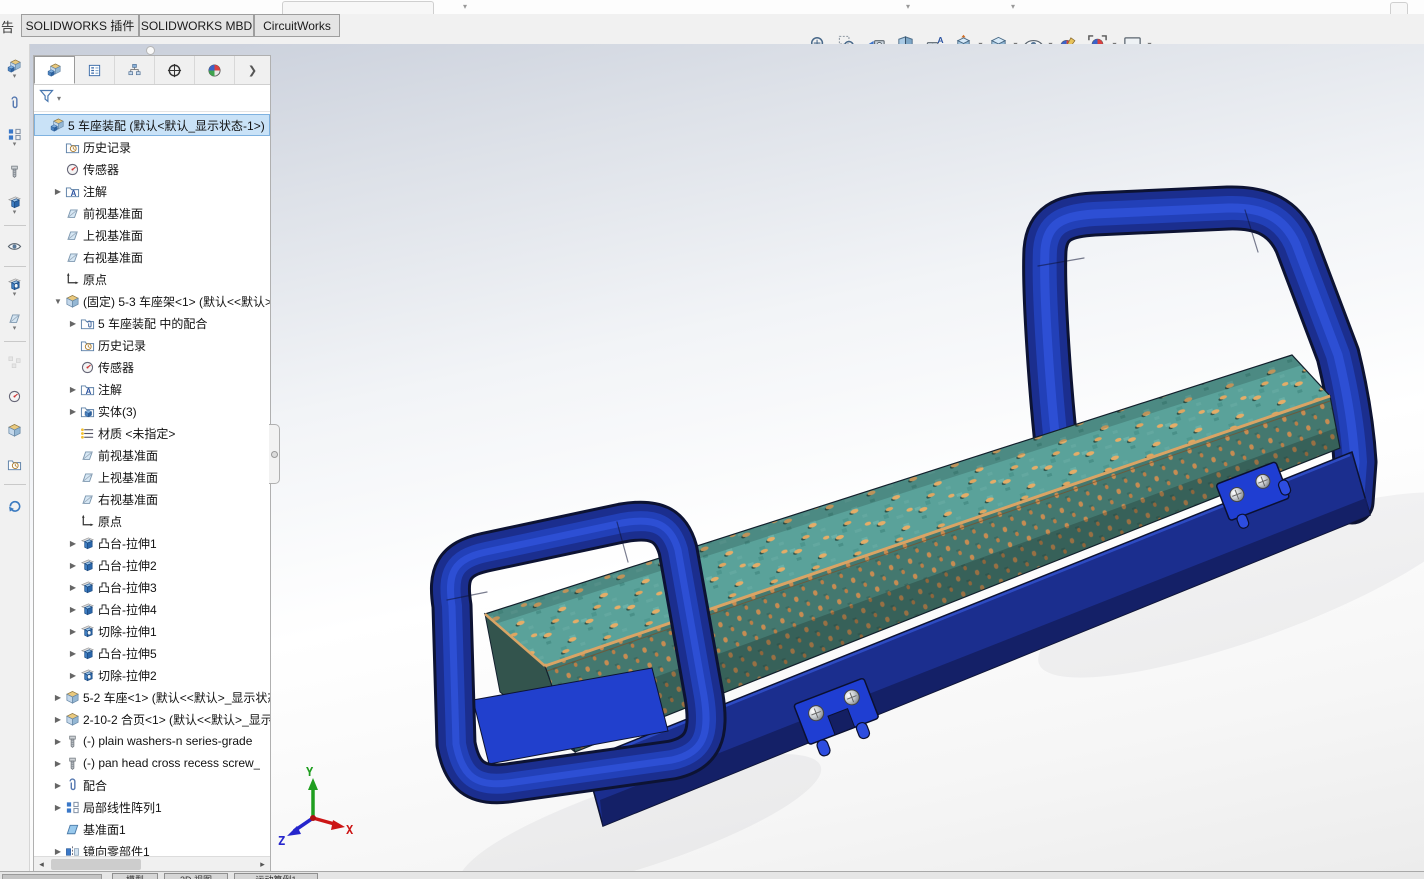 The width and height of the screenshot is (1424, 879). I want to click on update-model-button, so click(15, 505).